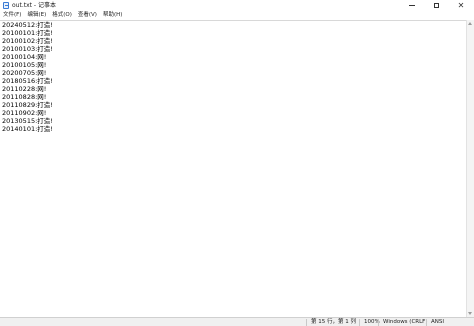 The height and width of the screenshot is (326, 474). Describe the element at coordinates (27, 129) in the screenshot. I see `text-line: 20140101:打造!` at that location.